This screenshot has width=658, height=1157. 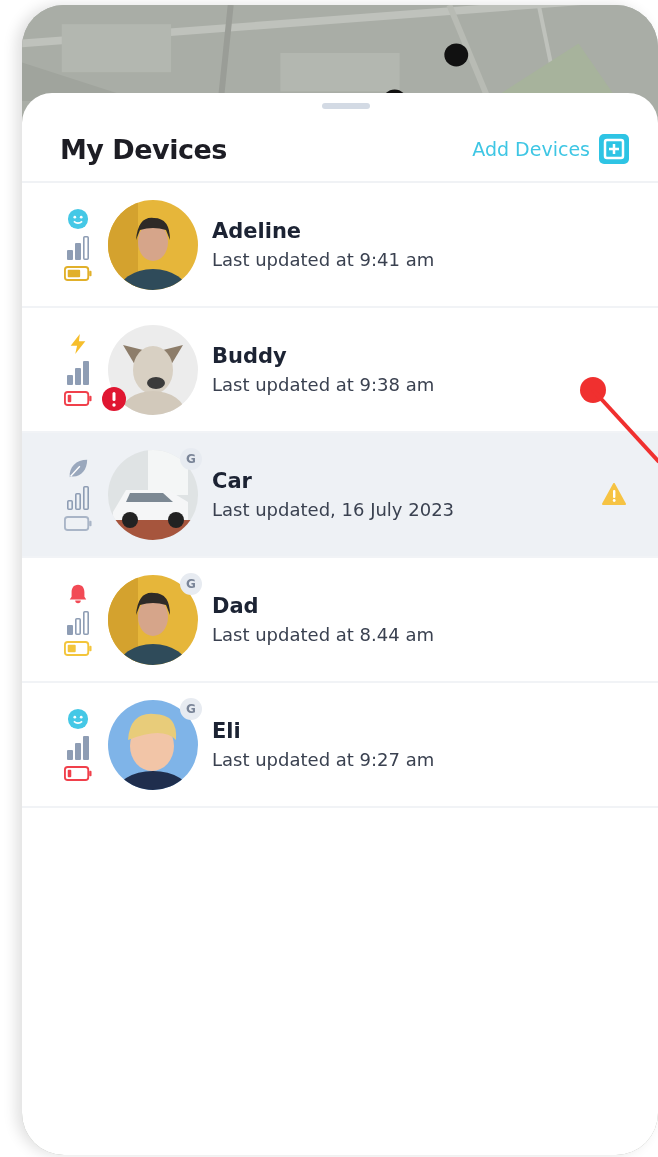 I want to click on drag-handle, so click(x=346, y=106).